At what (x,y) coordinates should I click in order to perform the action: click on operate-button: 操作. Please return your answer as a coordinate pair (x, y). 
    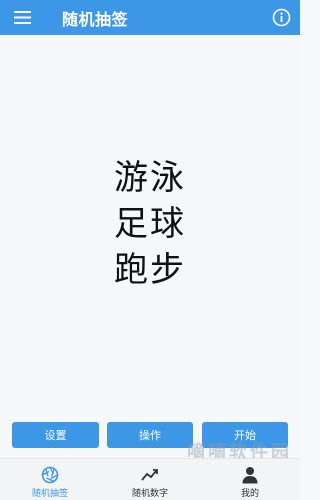
    Looking at the image, I should click on (150, 435).